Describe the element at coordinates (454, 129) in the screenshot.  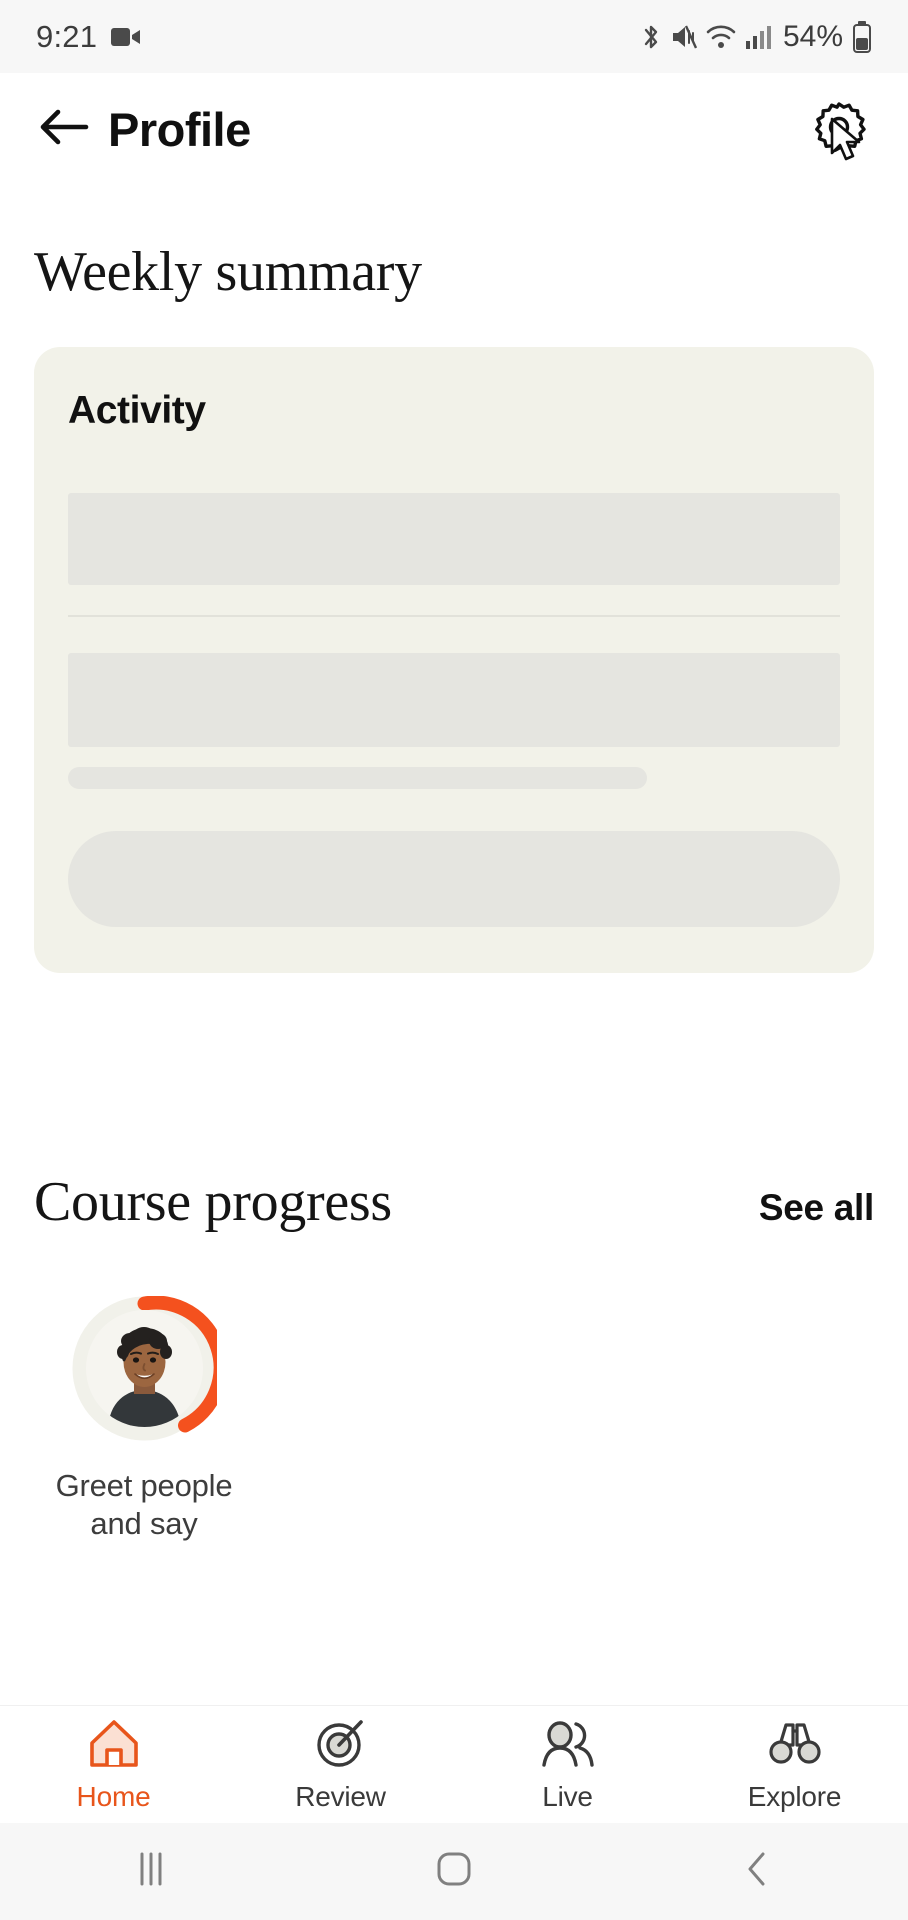
I see `app-header: Profile` at that location.